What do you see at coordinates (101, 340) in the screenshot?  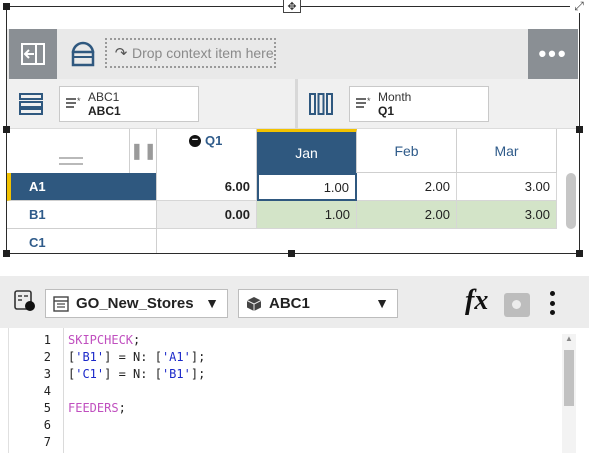 I see `keyword-token: SKIPCHECK` at bounding box center [101, 340].